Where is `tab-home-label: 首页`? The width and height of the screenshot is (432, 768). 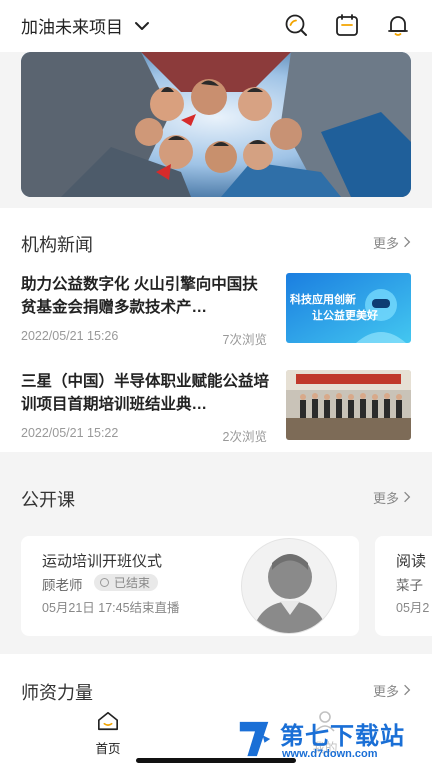
tab-home-label: 首页 is located at coordinates (108, 749).